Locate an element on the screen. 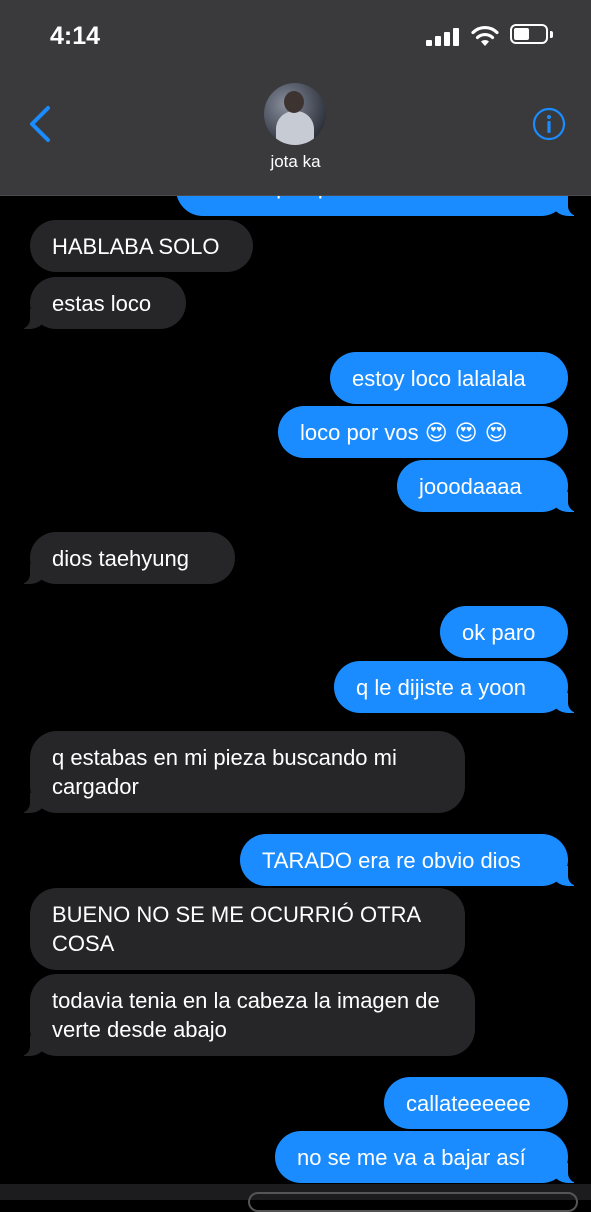  message-text: TARADO era re obvio dios is located at coordinates (391, 860).